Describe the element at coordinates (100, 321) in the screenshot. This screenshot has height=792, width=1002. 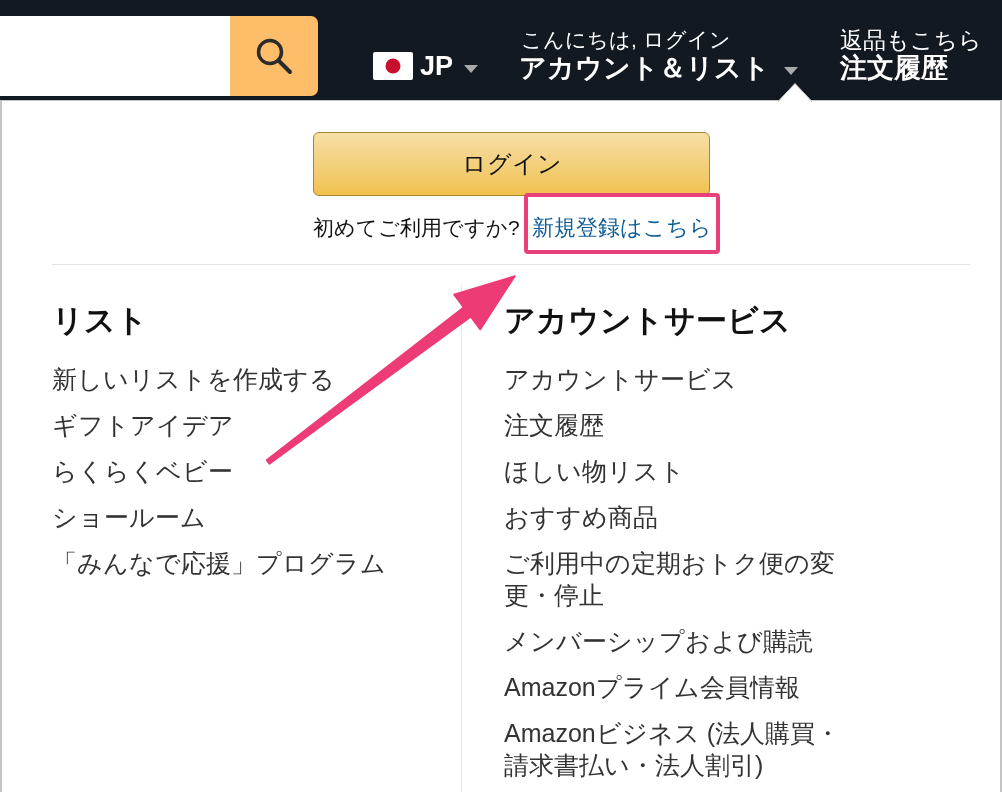
I see `section-heading: リスト` at that location.